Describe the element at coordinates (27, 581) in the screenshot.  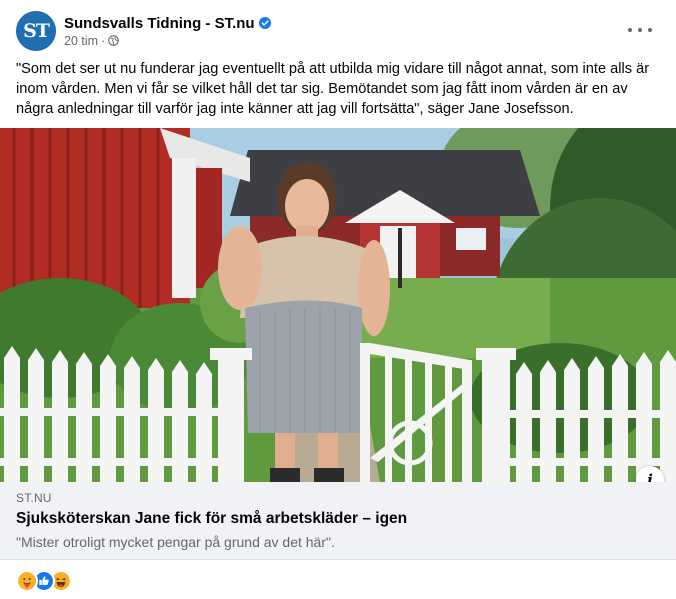
I see `care-reaction-icon` at that location.